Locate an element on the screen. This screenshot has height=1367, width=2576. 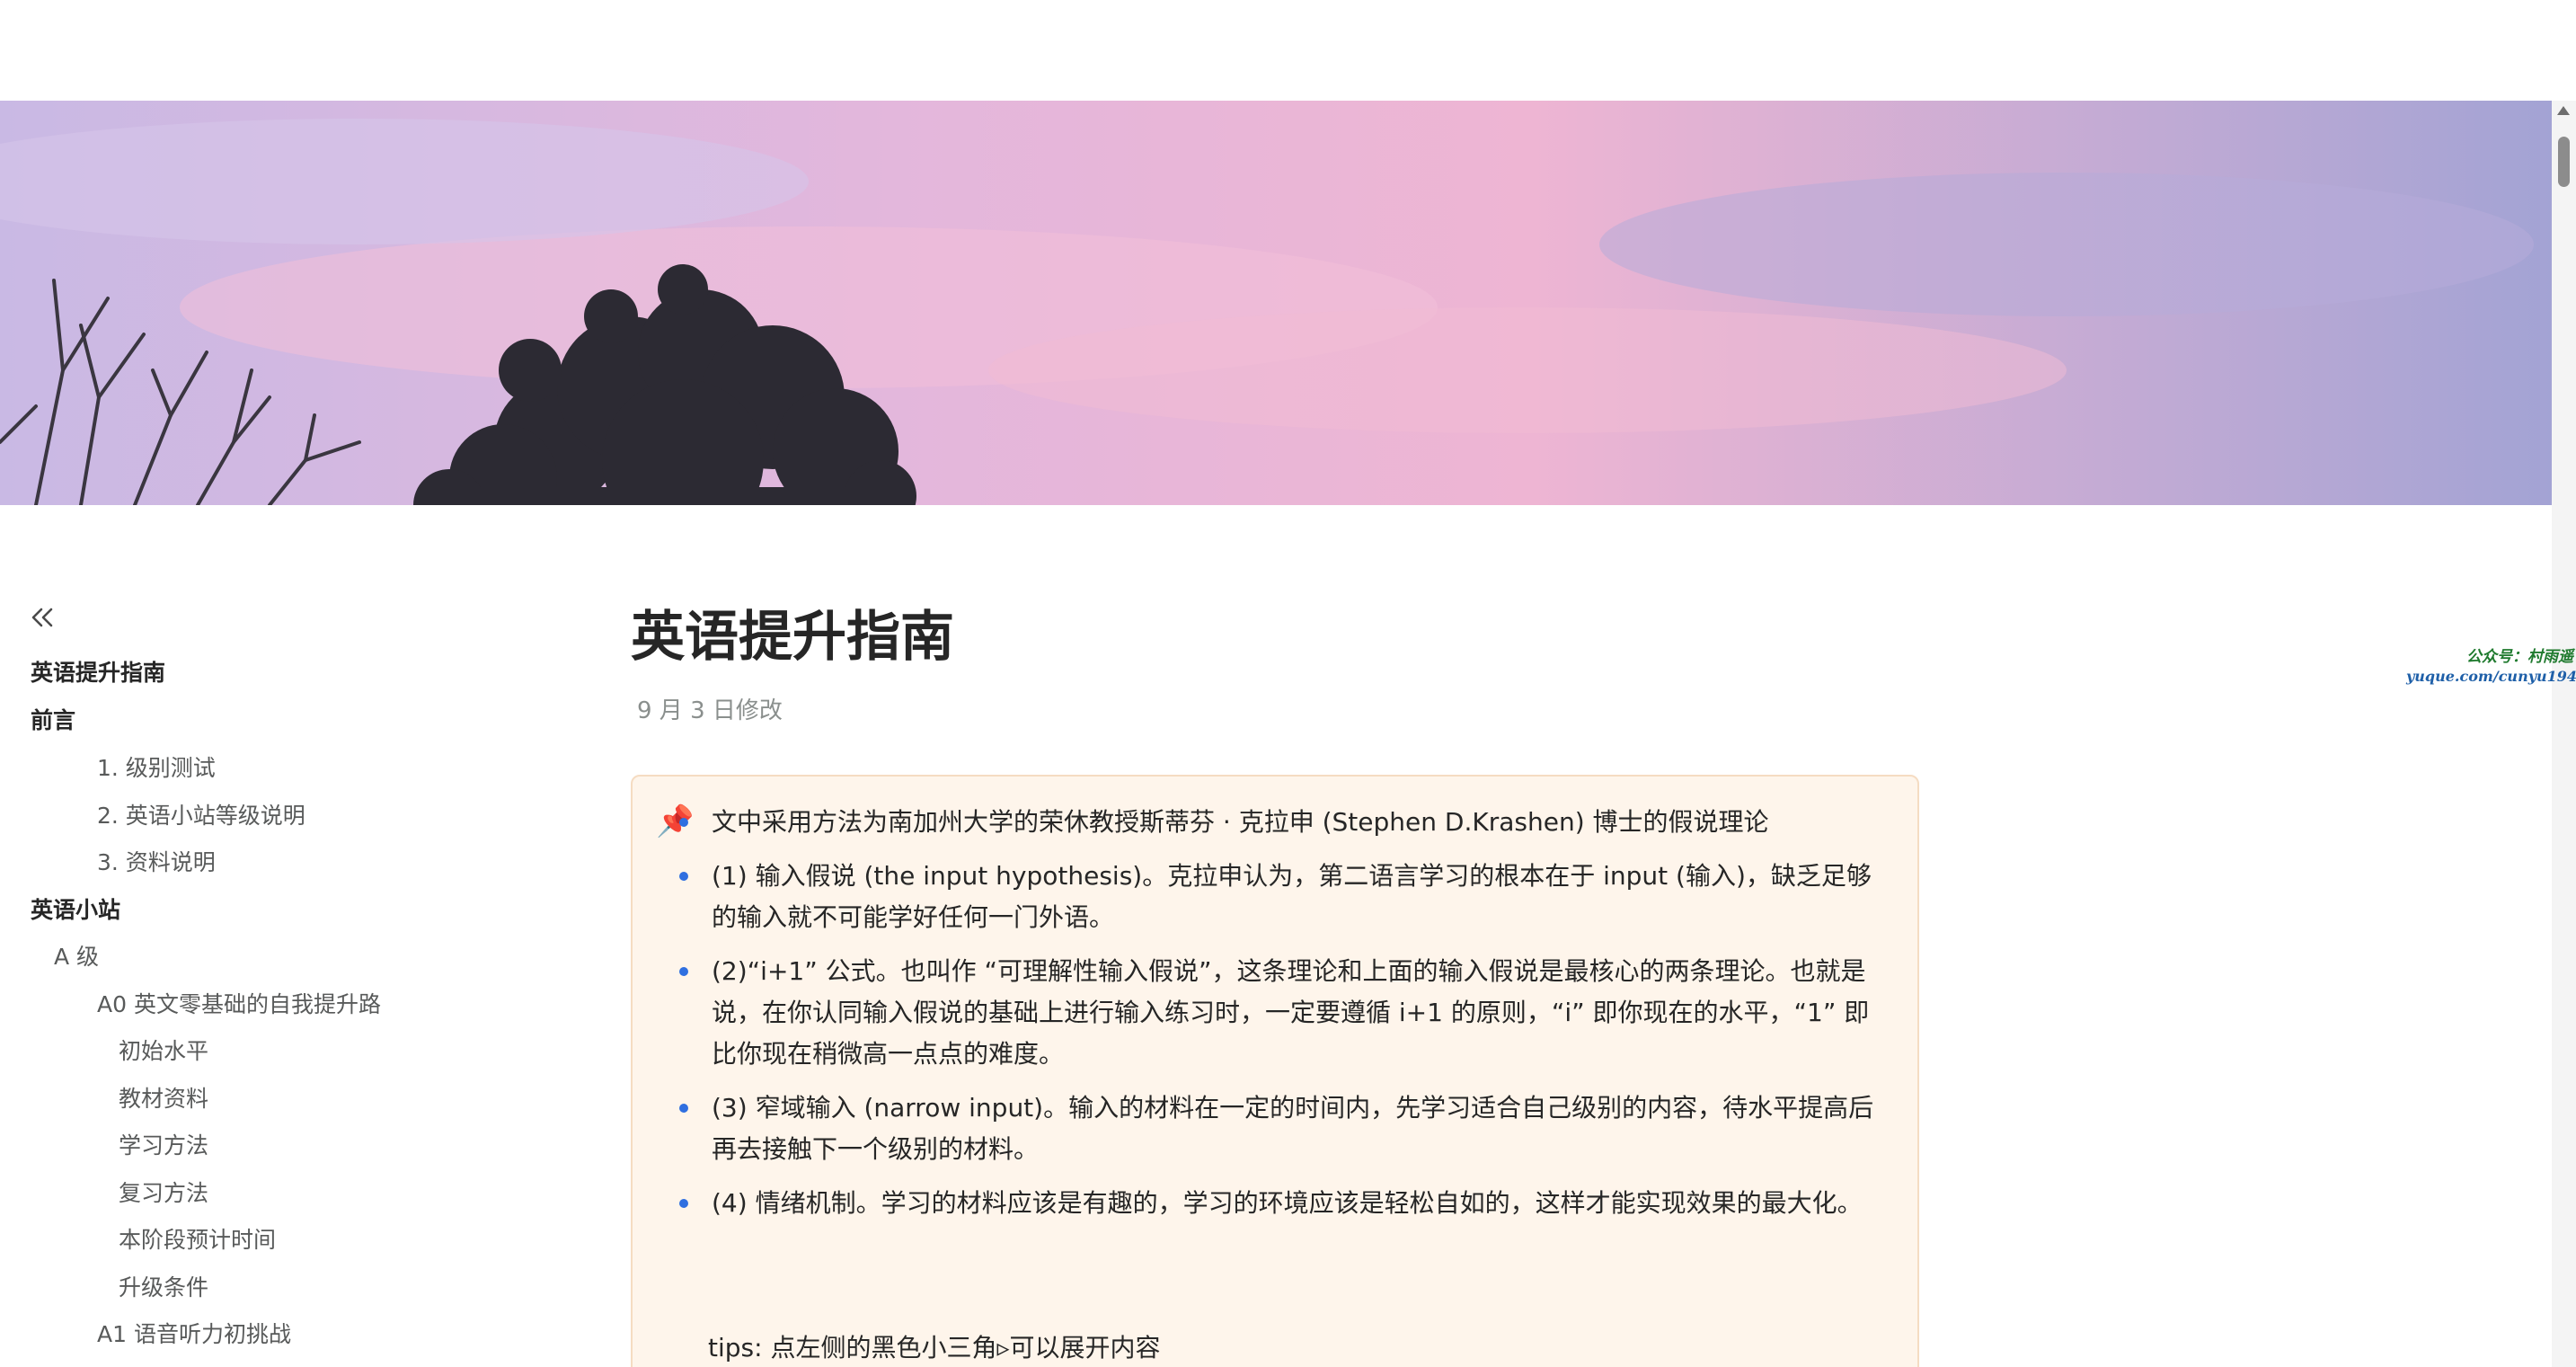
scroll-up-arrow-icon is located at coordinates (2563, 111).